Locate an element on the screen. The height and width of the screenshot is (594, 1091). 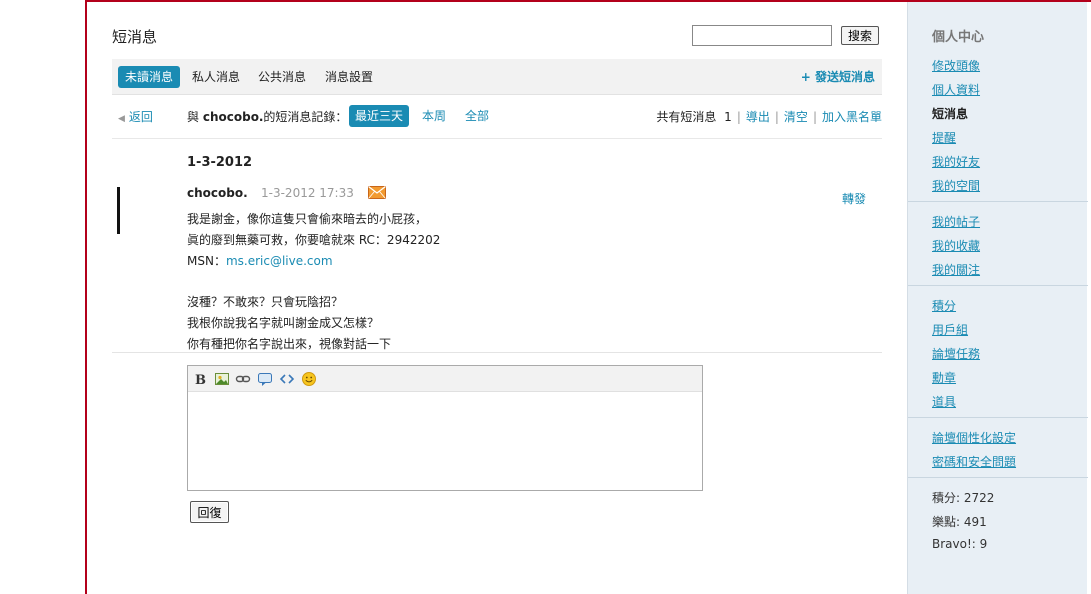
envelope-icon is located at coordinates (377, 192).